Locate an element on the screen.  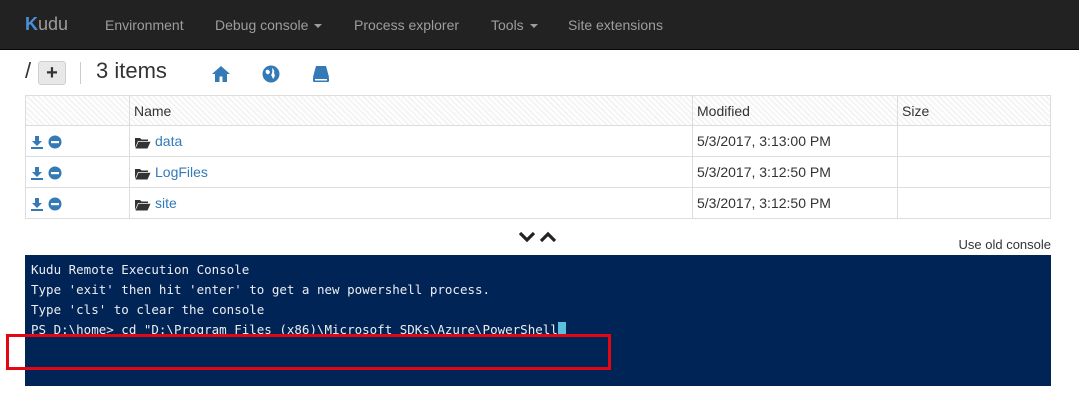
row-modified: 5/3/2017, 3:13:00 PM is located at coordinates (795, 141).